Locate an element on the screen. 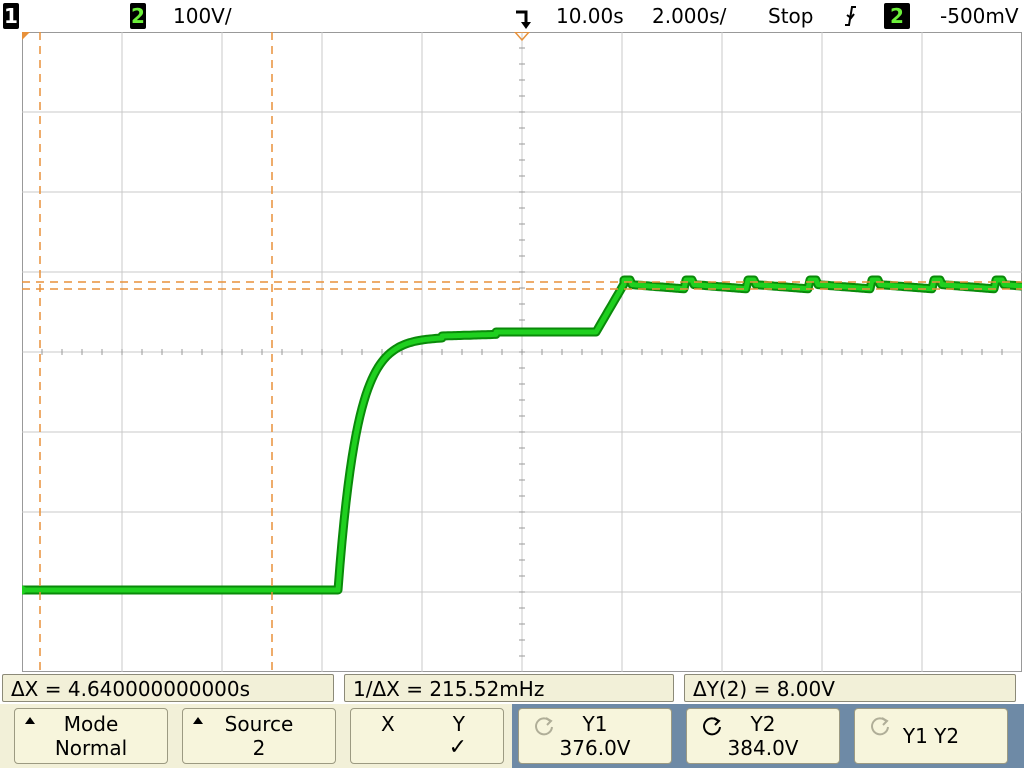 This screenshot has height=768, width=1024. y2-value: 384.0V is located at coordinates (763, 748).